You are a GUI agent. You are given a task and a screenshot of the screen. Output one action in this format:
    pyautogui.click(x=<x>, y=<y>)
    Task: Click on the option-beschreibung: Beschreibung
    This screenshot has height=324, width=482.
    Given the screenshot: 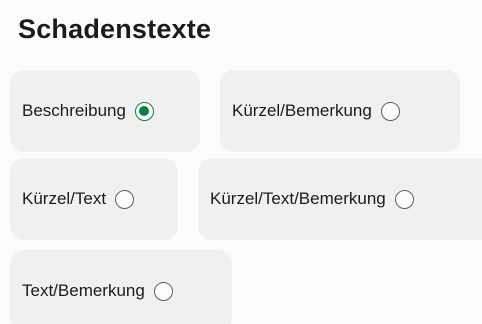 What is the action you would take?
    pyautogui.click(x=105, y=111)
    